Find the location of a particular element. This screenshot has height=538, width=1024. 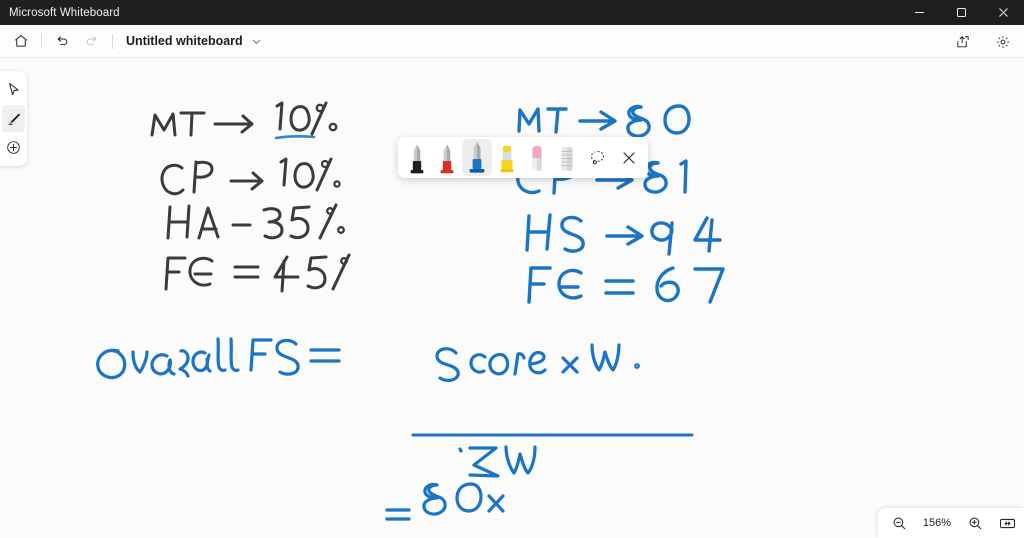

zoom-level-label: 156% is located at coordinates (937, 523).